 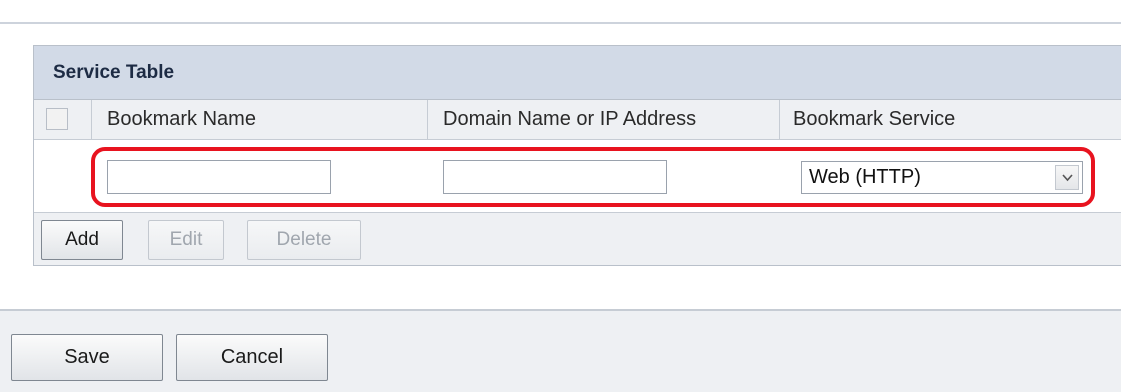 What do you see at coordinates (87, 357) in the screenshot?
I see `save-button: Save` at bounding box center [87, 357].